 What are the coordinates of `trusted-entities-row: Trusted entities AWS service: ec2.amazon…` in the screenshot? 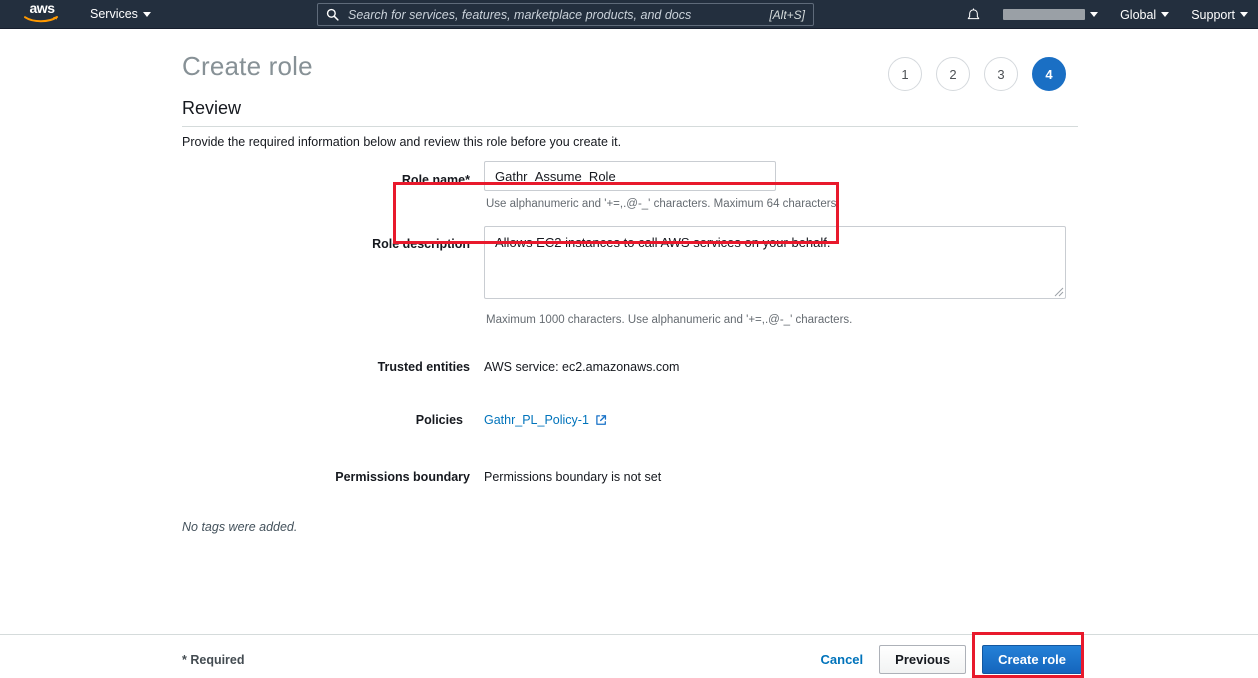 It's located at (629, 372).